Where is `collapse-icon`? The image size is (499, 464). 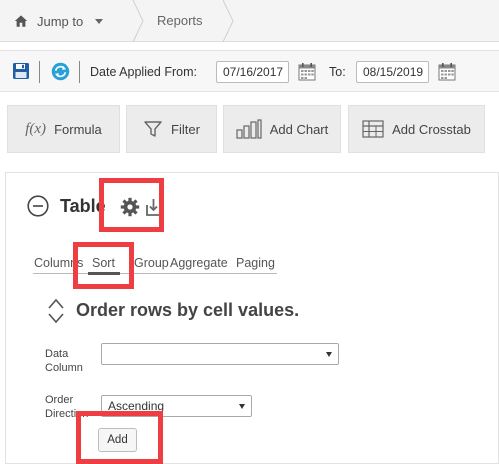
collapse-icon is located at coordinates (38, 206).